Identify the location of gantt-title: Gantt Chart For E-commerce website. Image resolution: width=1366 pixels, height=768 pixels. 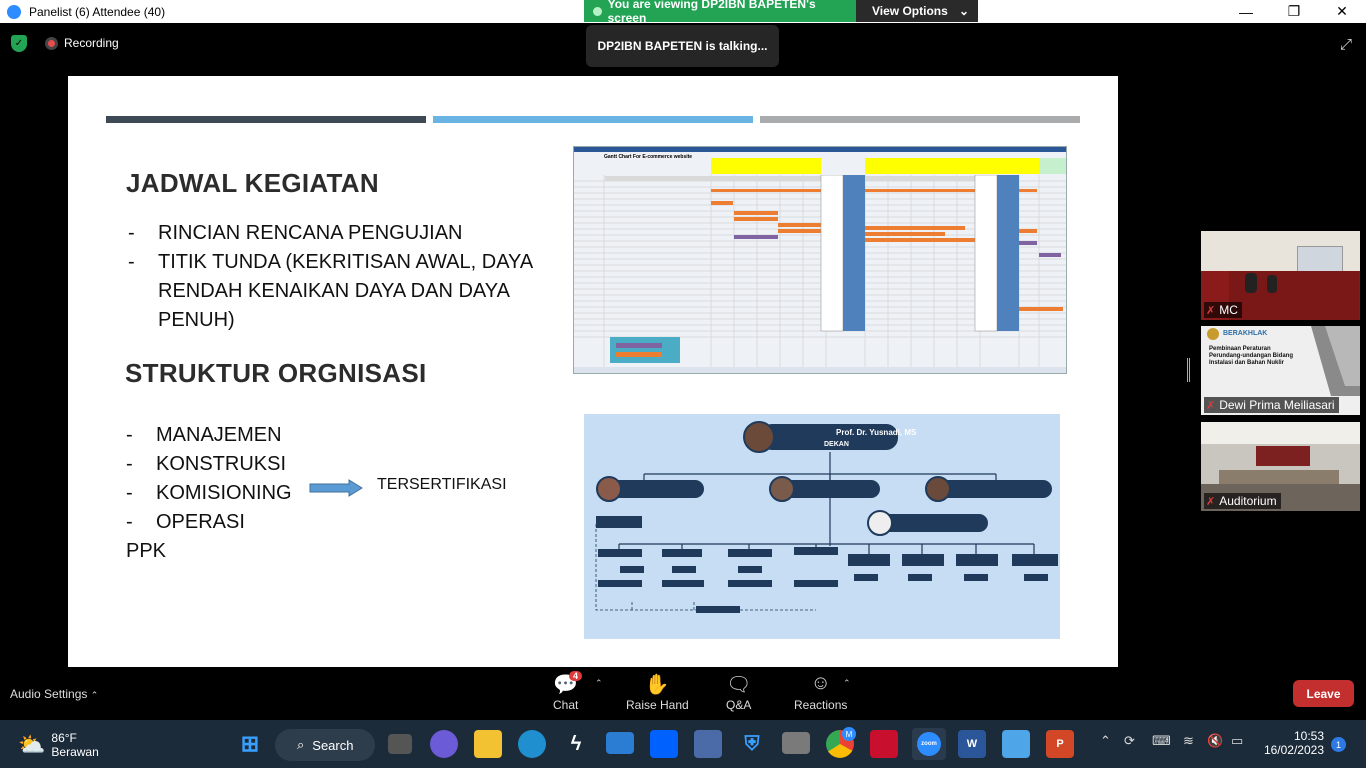
(648, 157).